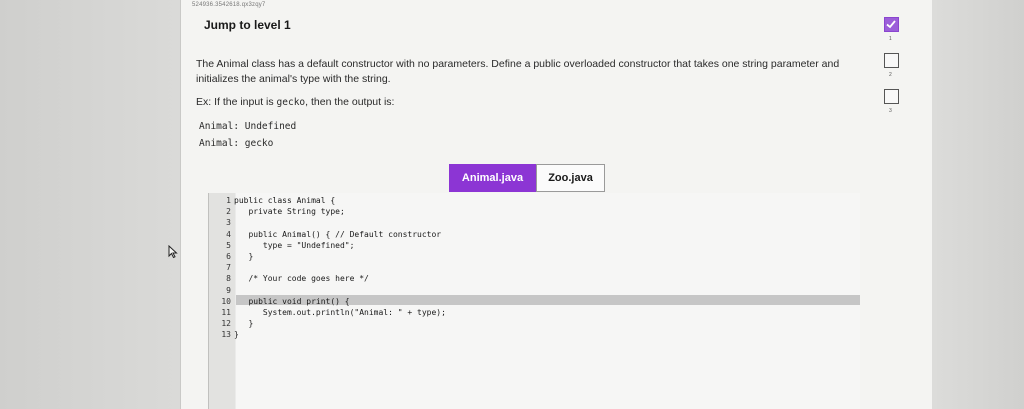 The height and width of the screenshot is (409, 1024). I want to click on line-number: 13, so click(226, 335).